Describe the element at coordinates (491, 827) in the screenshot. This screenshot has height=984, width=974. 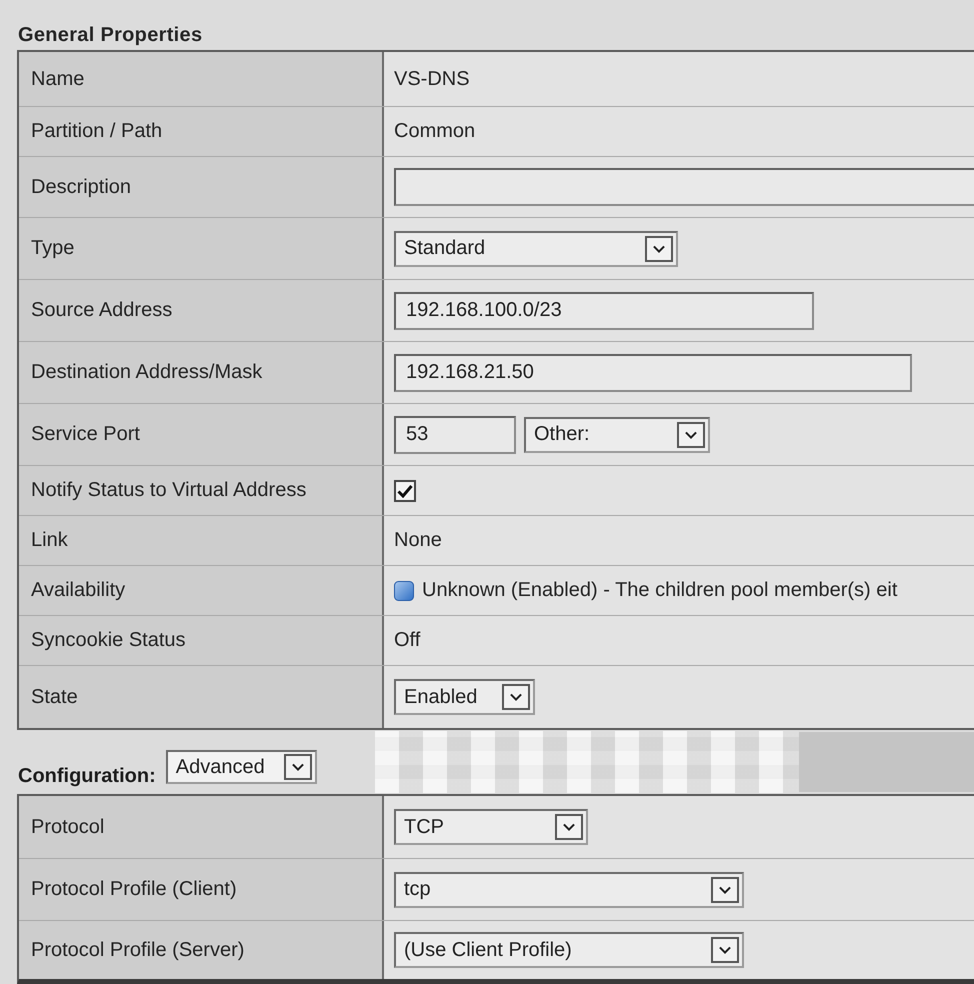
I see `dropdown: TCP` at that location.